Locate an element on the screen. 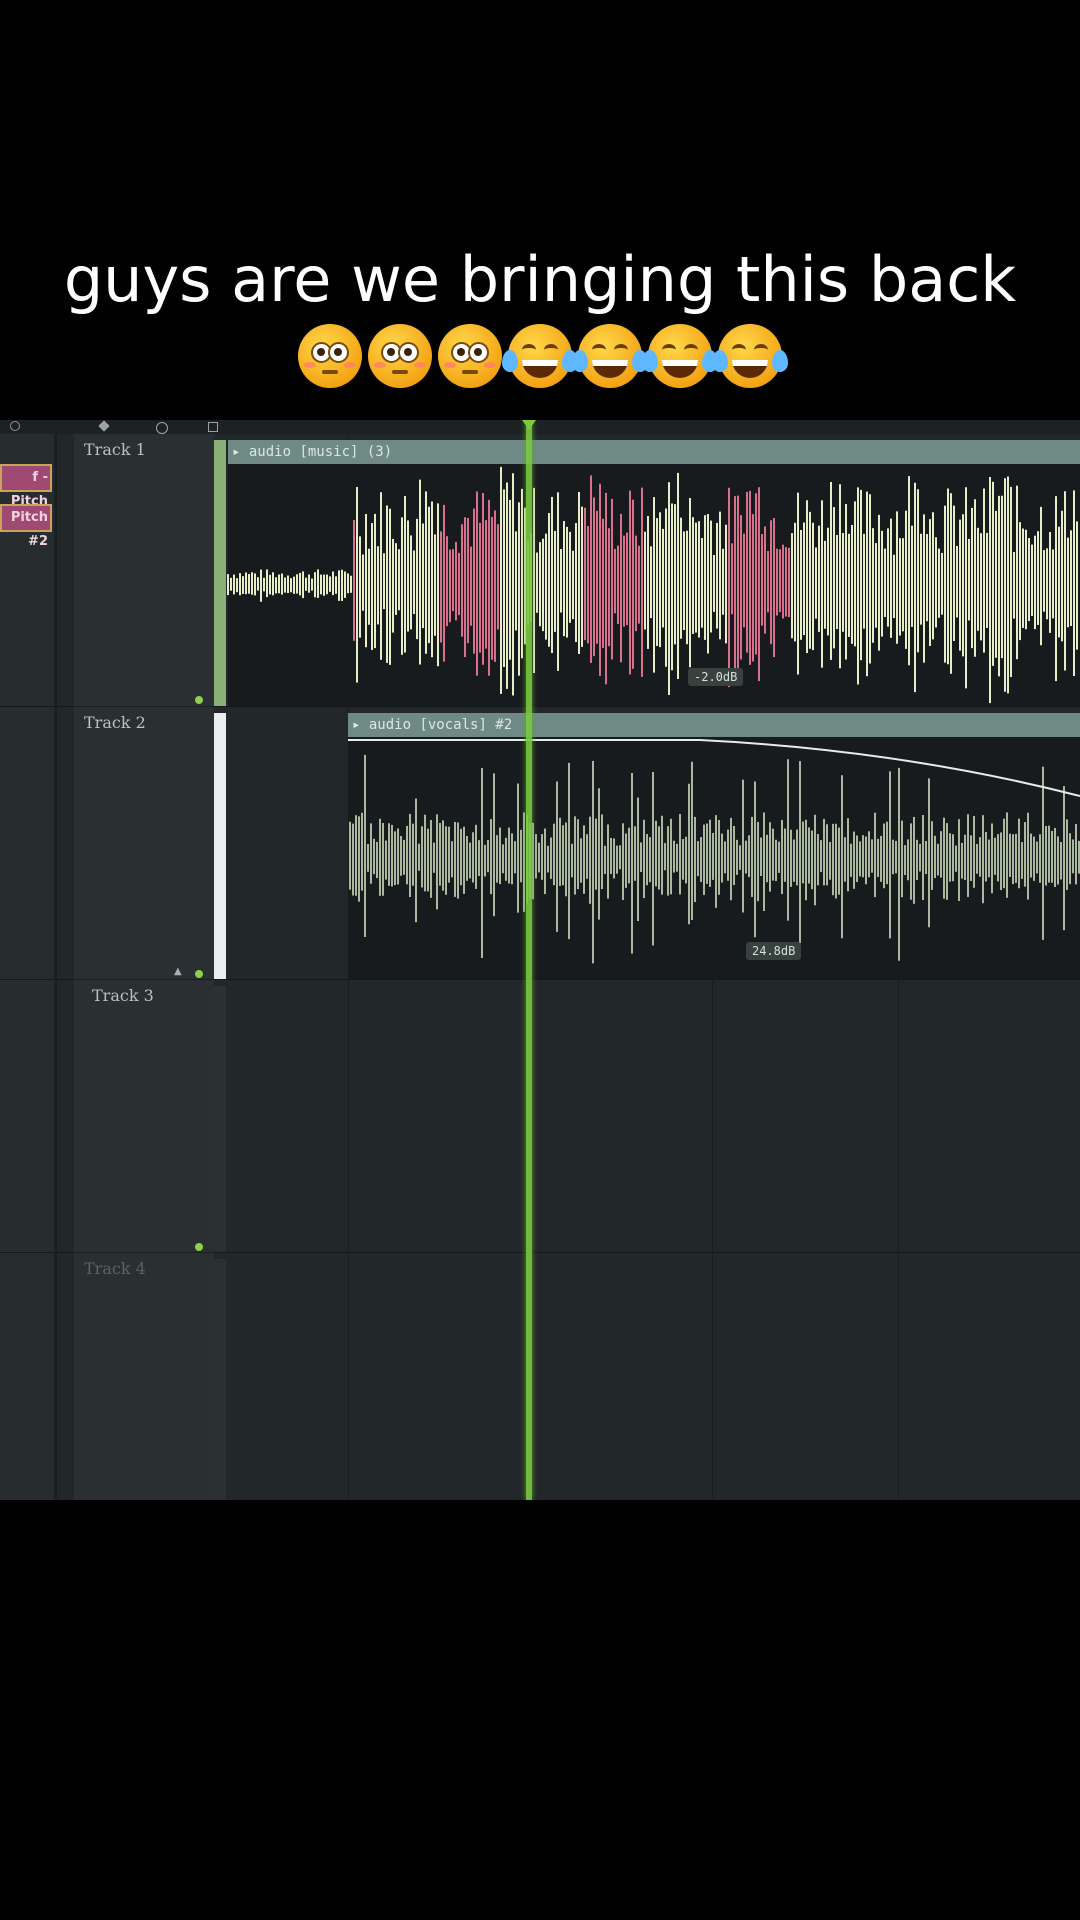 Image resolution: width=1080 pixels, height=1920 pixels. playhead-marker-icon is located at coordinates (529, 425).